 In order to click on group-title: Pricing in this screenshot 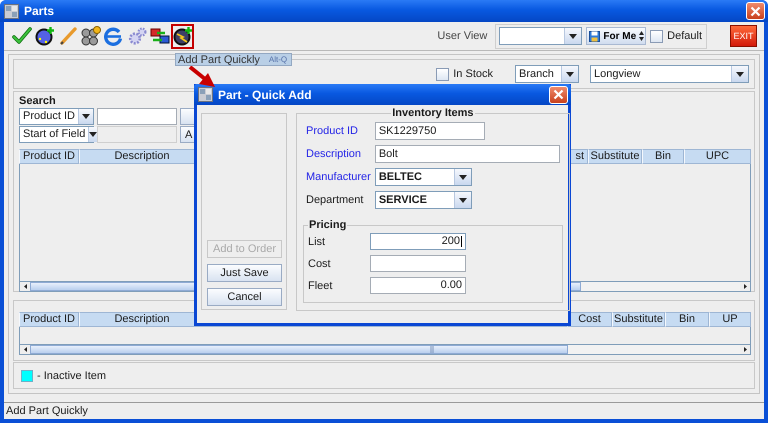, I will do `click(328, 225)`.